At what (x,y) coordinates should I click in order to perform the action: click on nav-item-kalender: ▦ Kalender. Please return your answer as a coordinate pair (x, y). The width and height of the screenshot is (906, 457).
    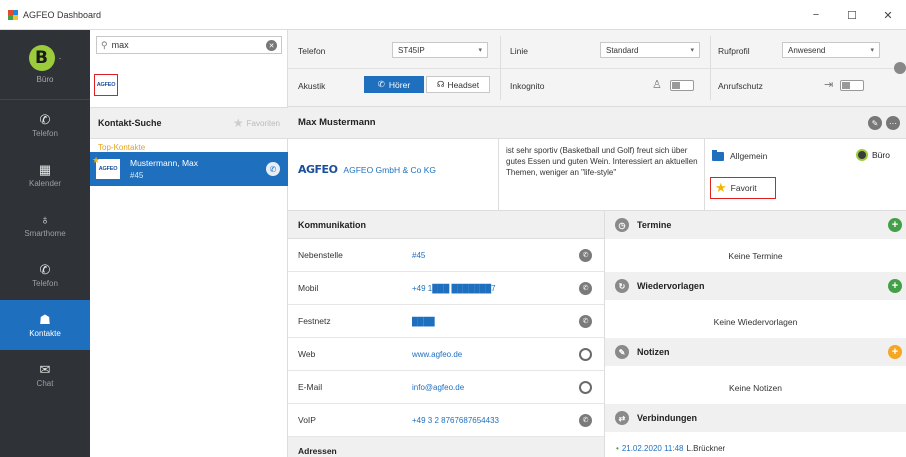
    Looking at the image, I should click on (45, 175).